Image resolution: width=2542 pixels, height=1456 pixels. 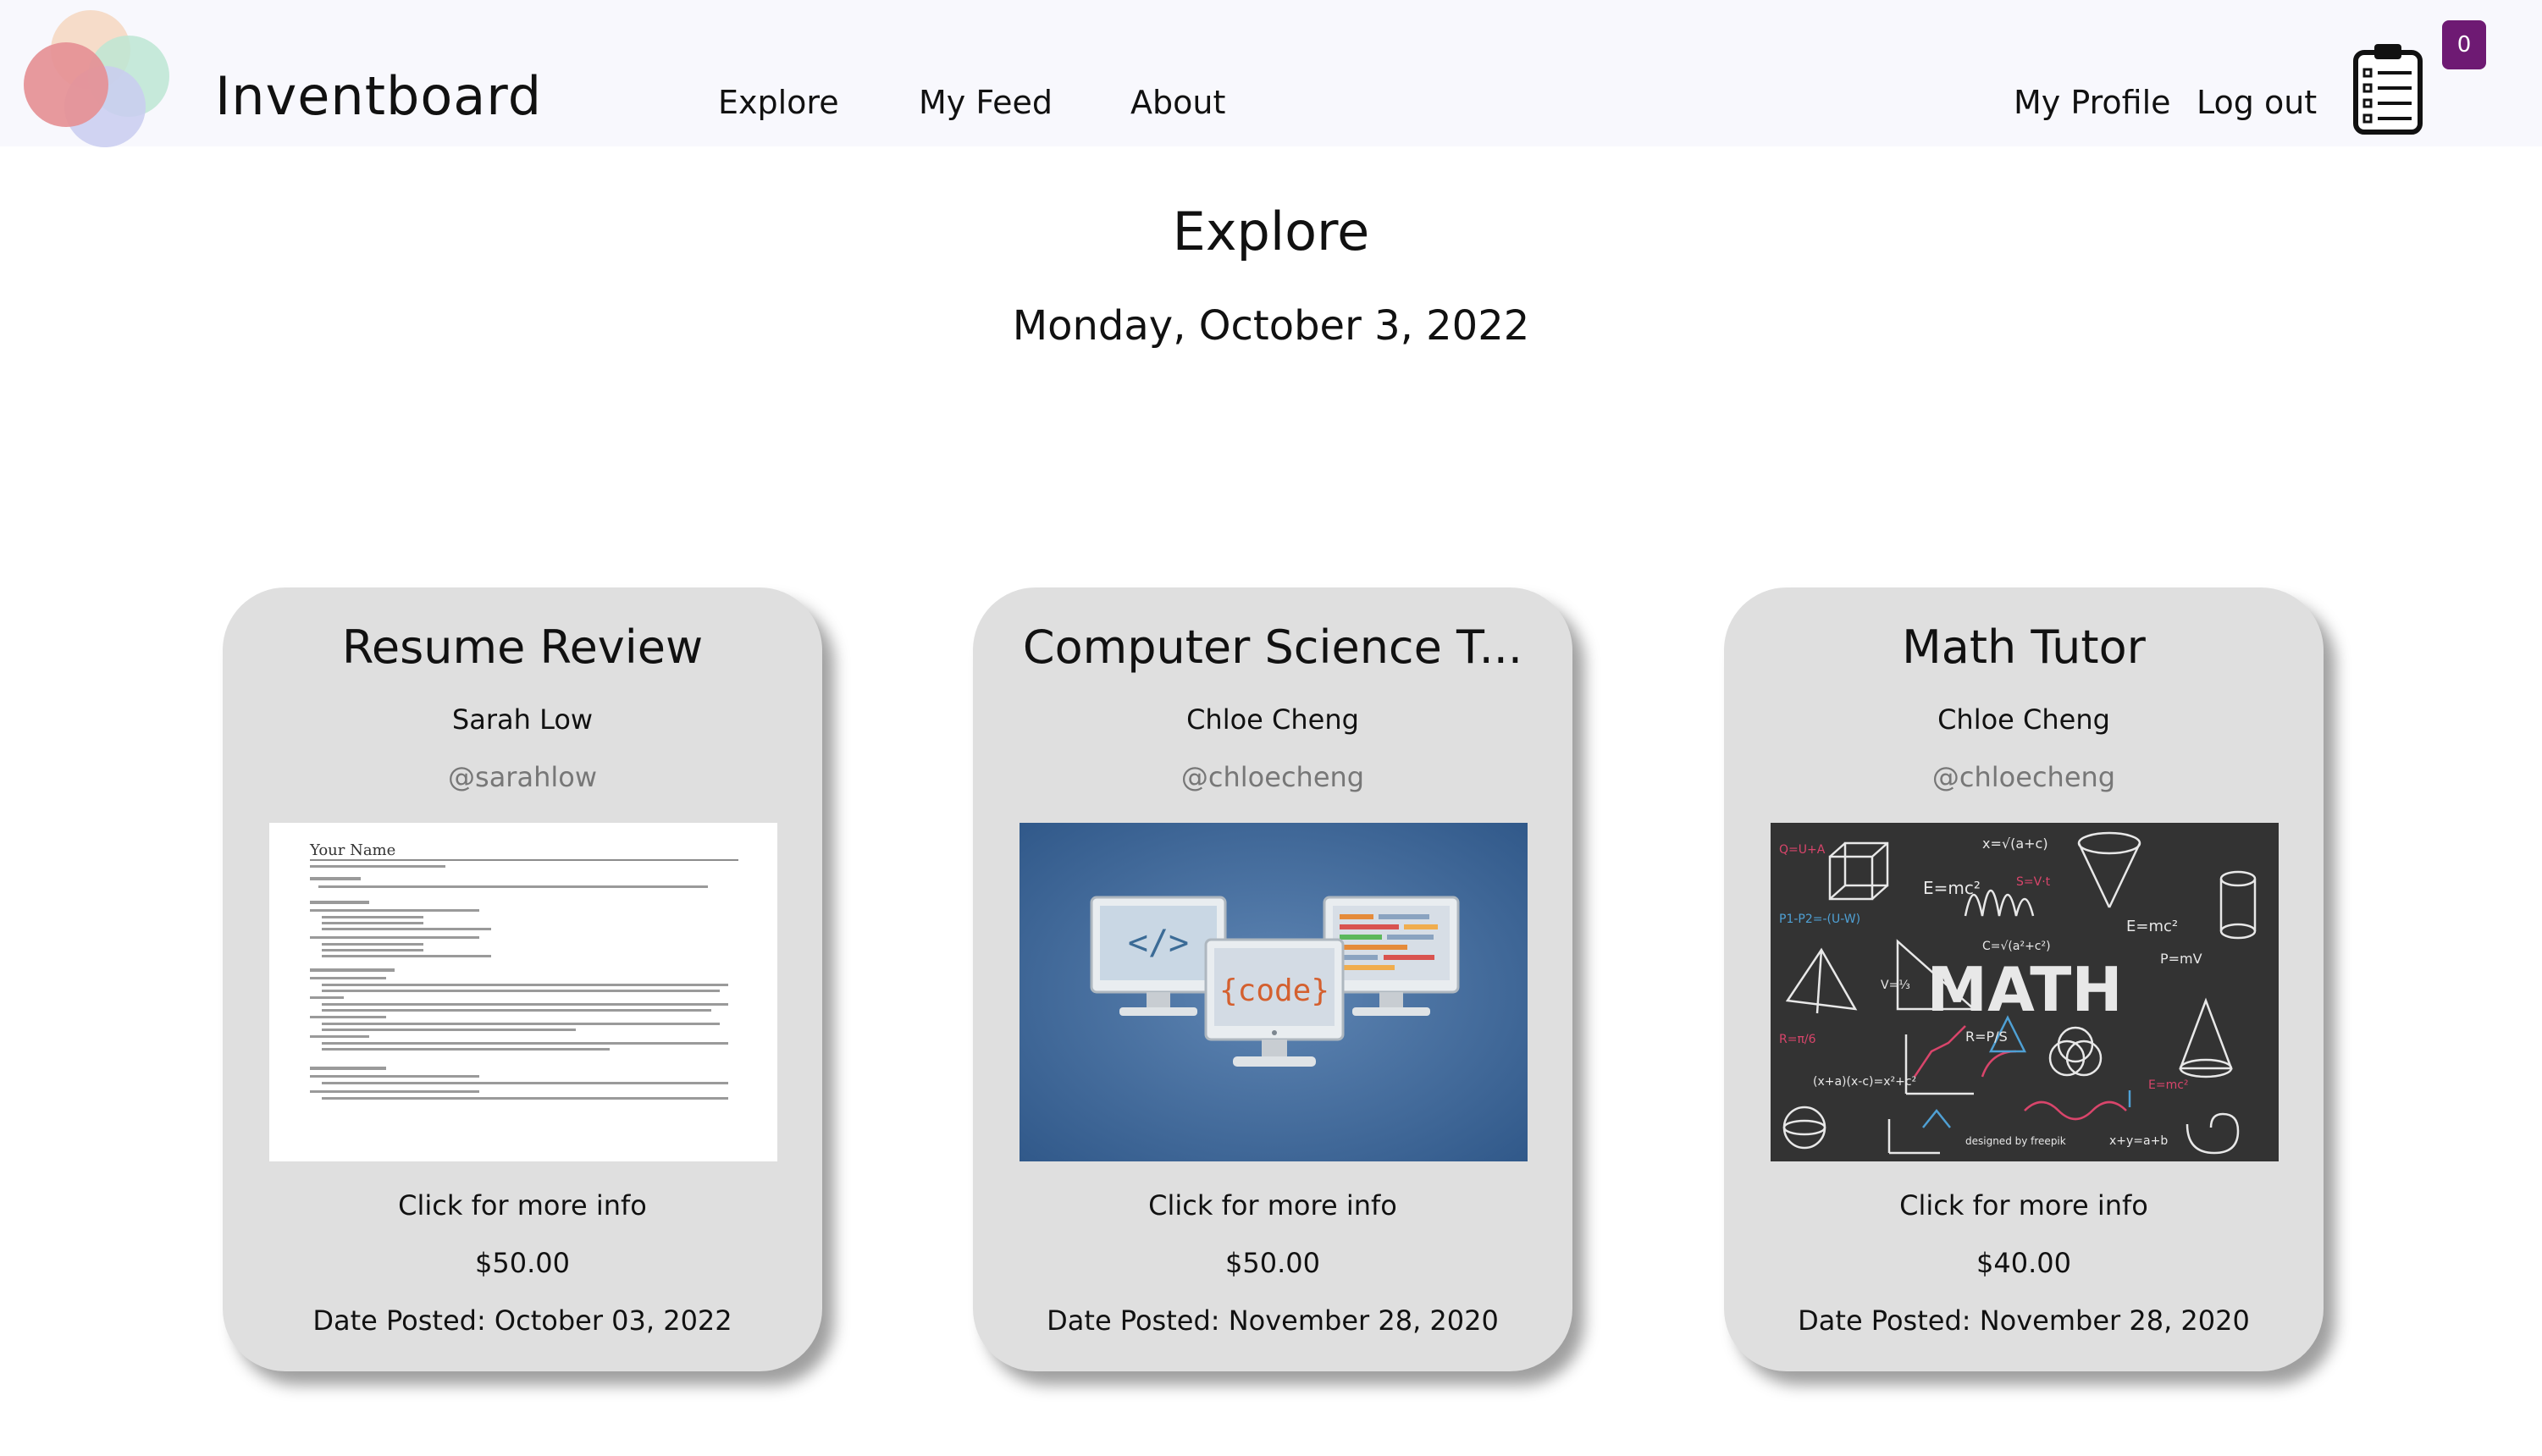 I want to click on logo-icon, so click(x=99, y=81).